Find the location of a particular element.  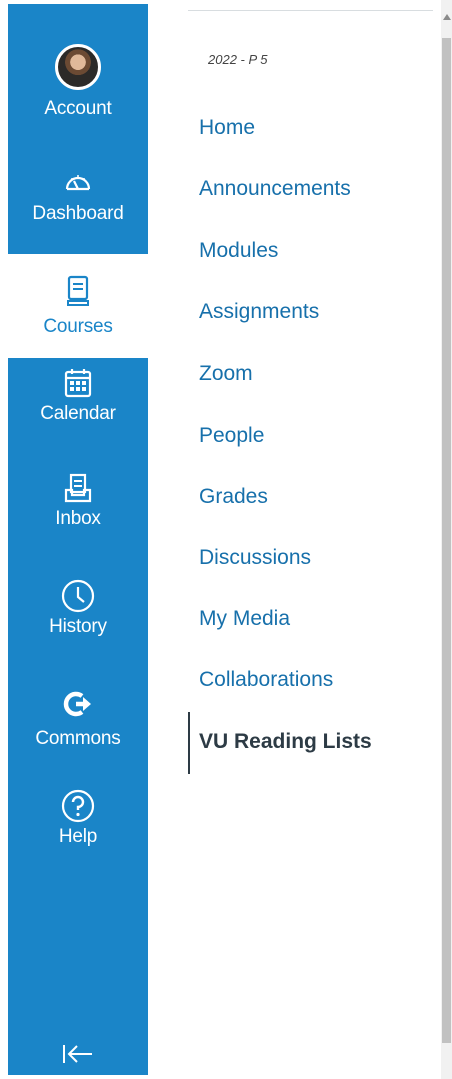

collapse-nav-button is located at coordinates (78, 1054).